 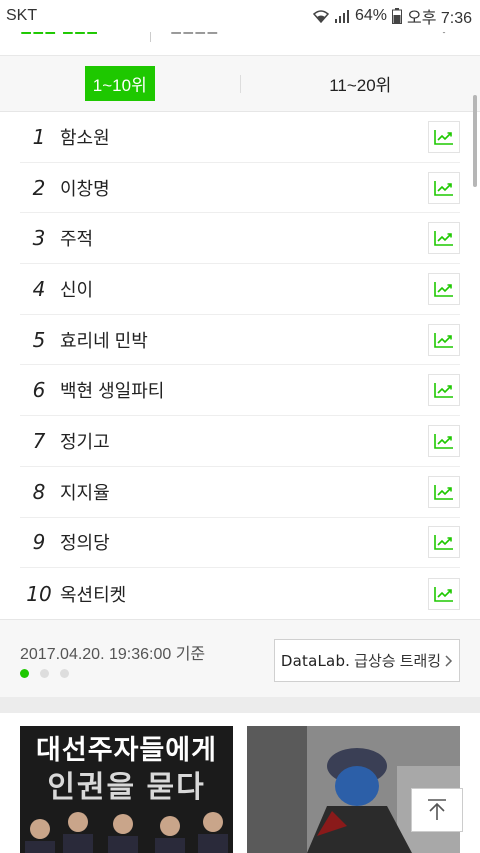 What do you see at coordinates (360, 83) in the screenshot?
I see `tab-rank-11-20: 11~20위` at bounding box center [360, 83].